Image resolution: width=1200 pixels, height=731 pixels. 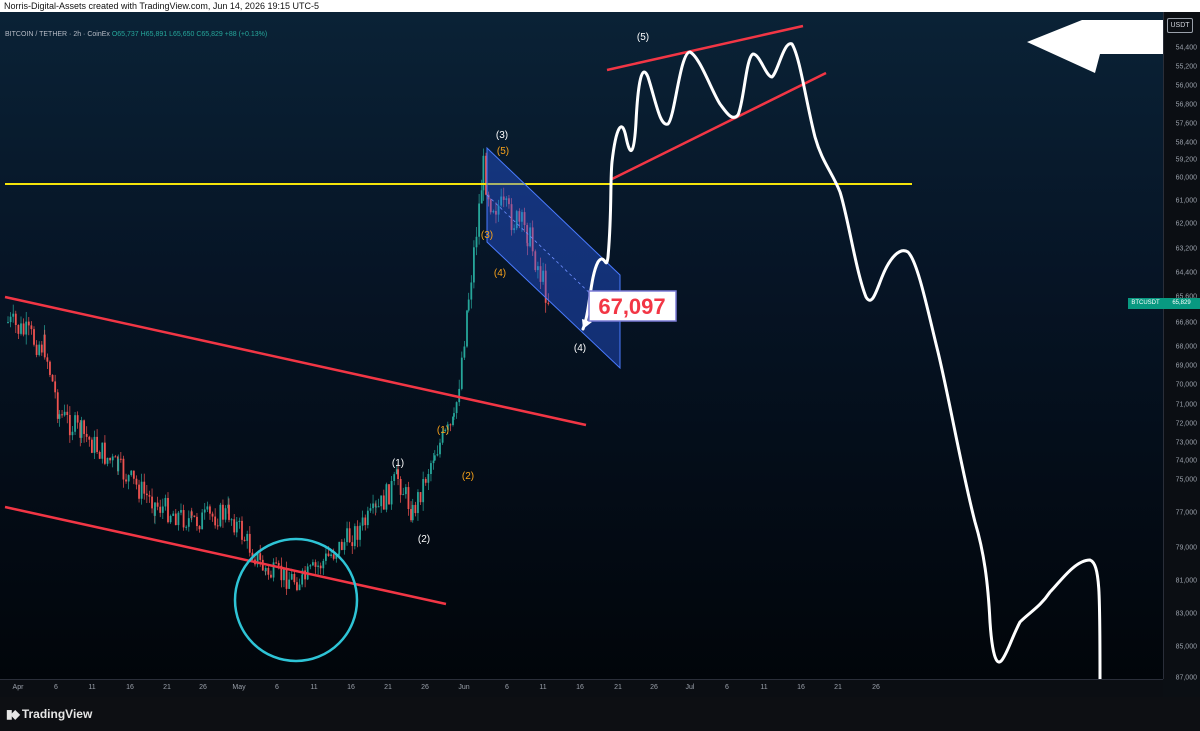 What do you see at coordinates (49, 714) in the screenshot?
I see `tradingview-logo: ▮◆ TradingView` at bounding box center [49, 714].